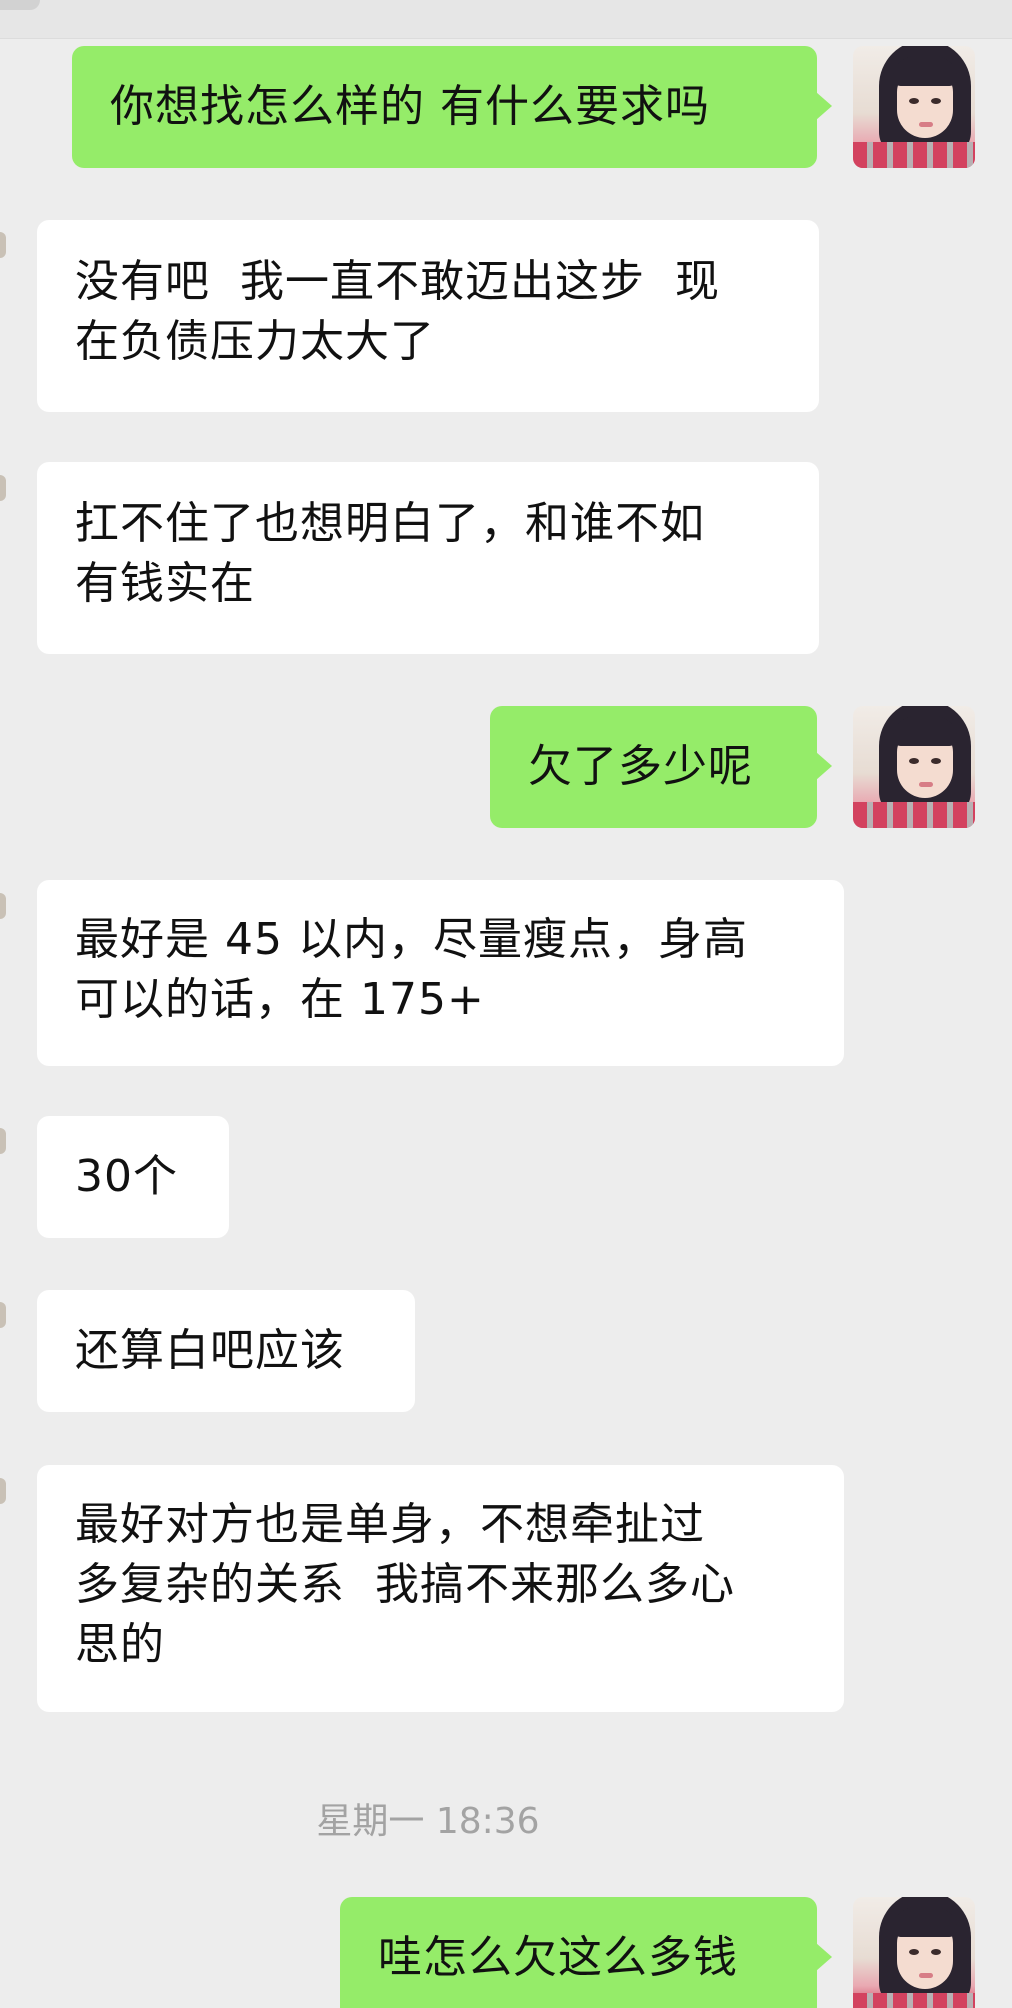  What do you see at coordinates (405, 1584) in the screenshot?
I see `message-text-line: 多复杂的关系 我搞不来那么多心` at bounding box center [405, 1584].